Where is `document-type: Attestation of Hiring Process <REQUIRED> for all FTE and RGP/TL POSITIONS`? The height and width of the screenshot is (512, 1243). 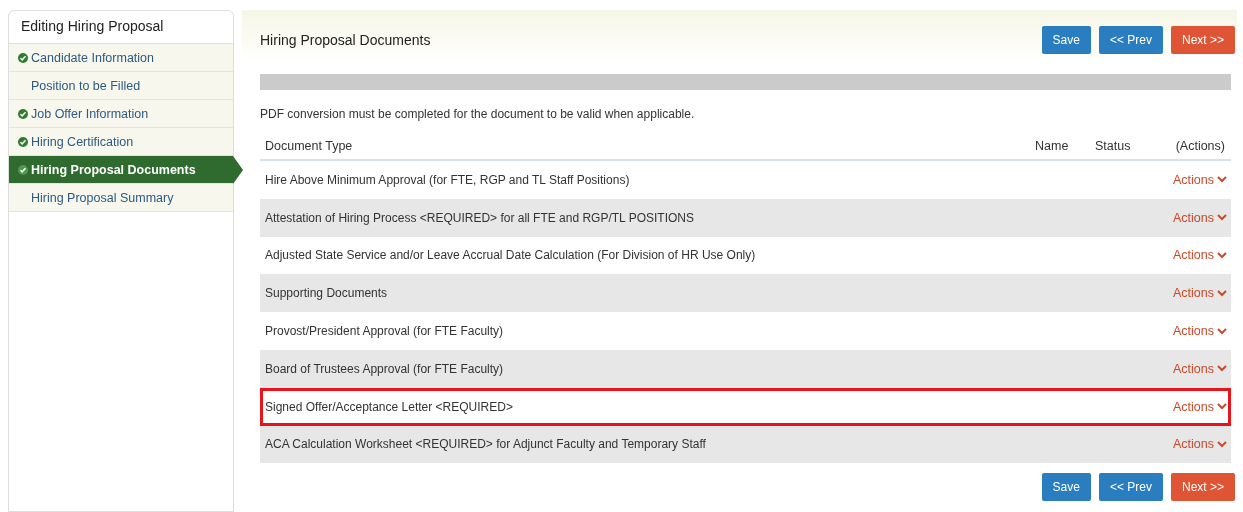 document-type: Attestation of Hiring Process <REQUIRED> for all FTE and RGP/TL POSITIONS is located at coordinates (480, 217).